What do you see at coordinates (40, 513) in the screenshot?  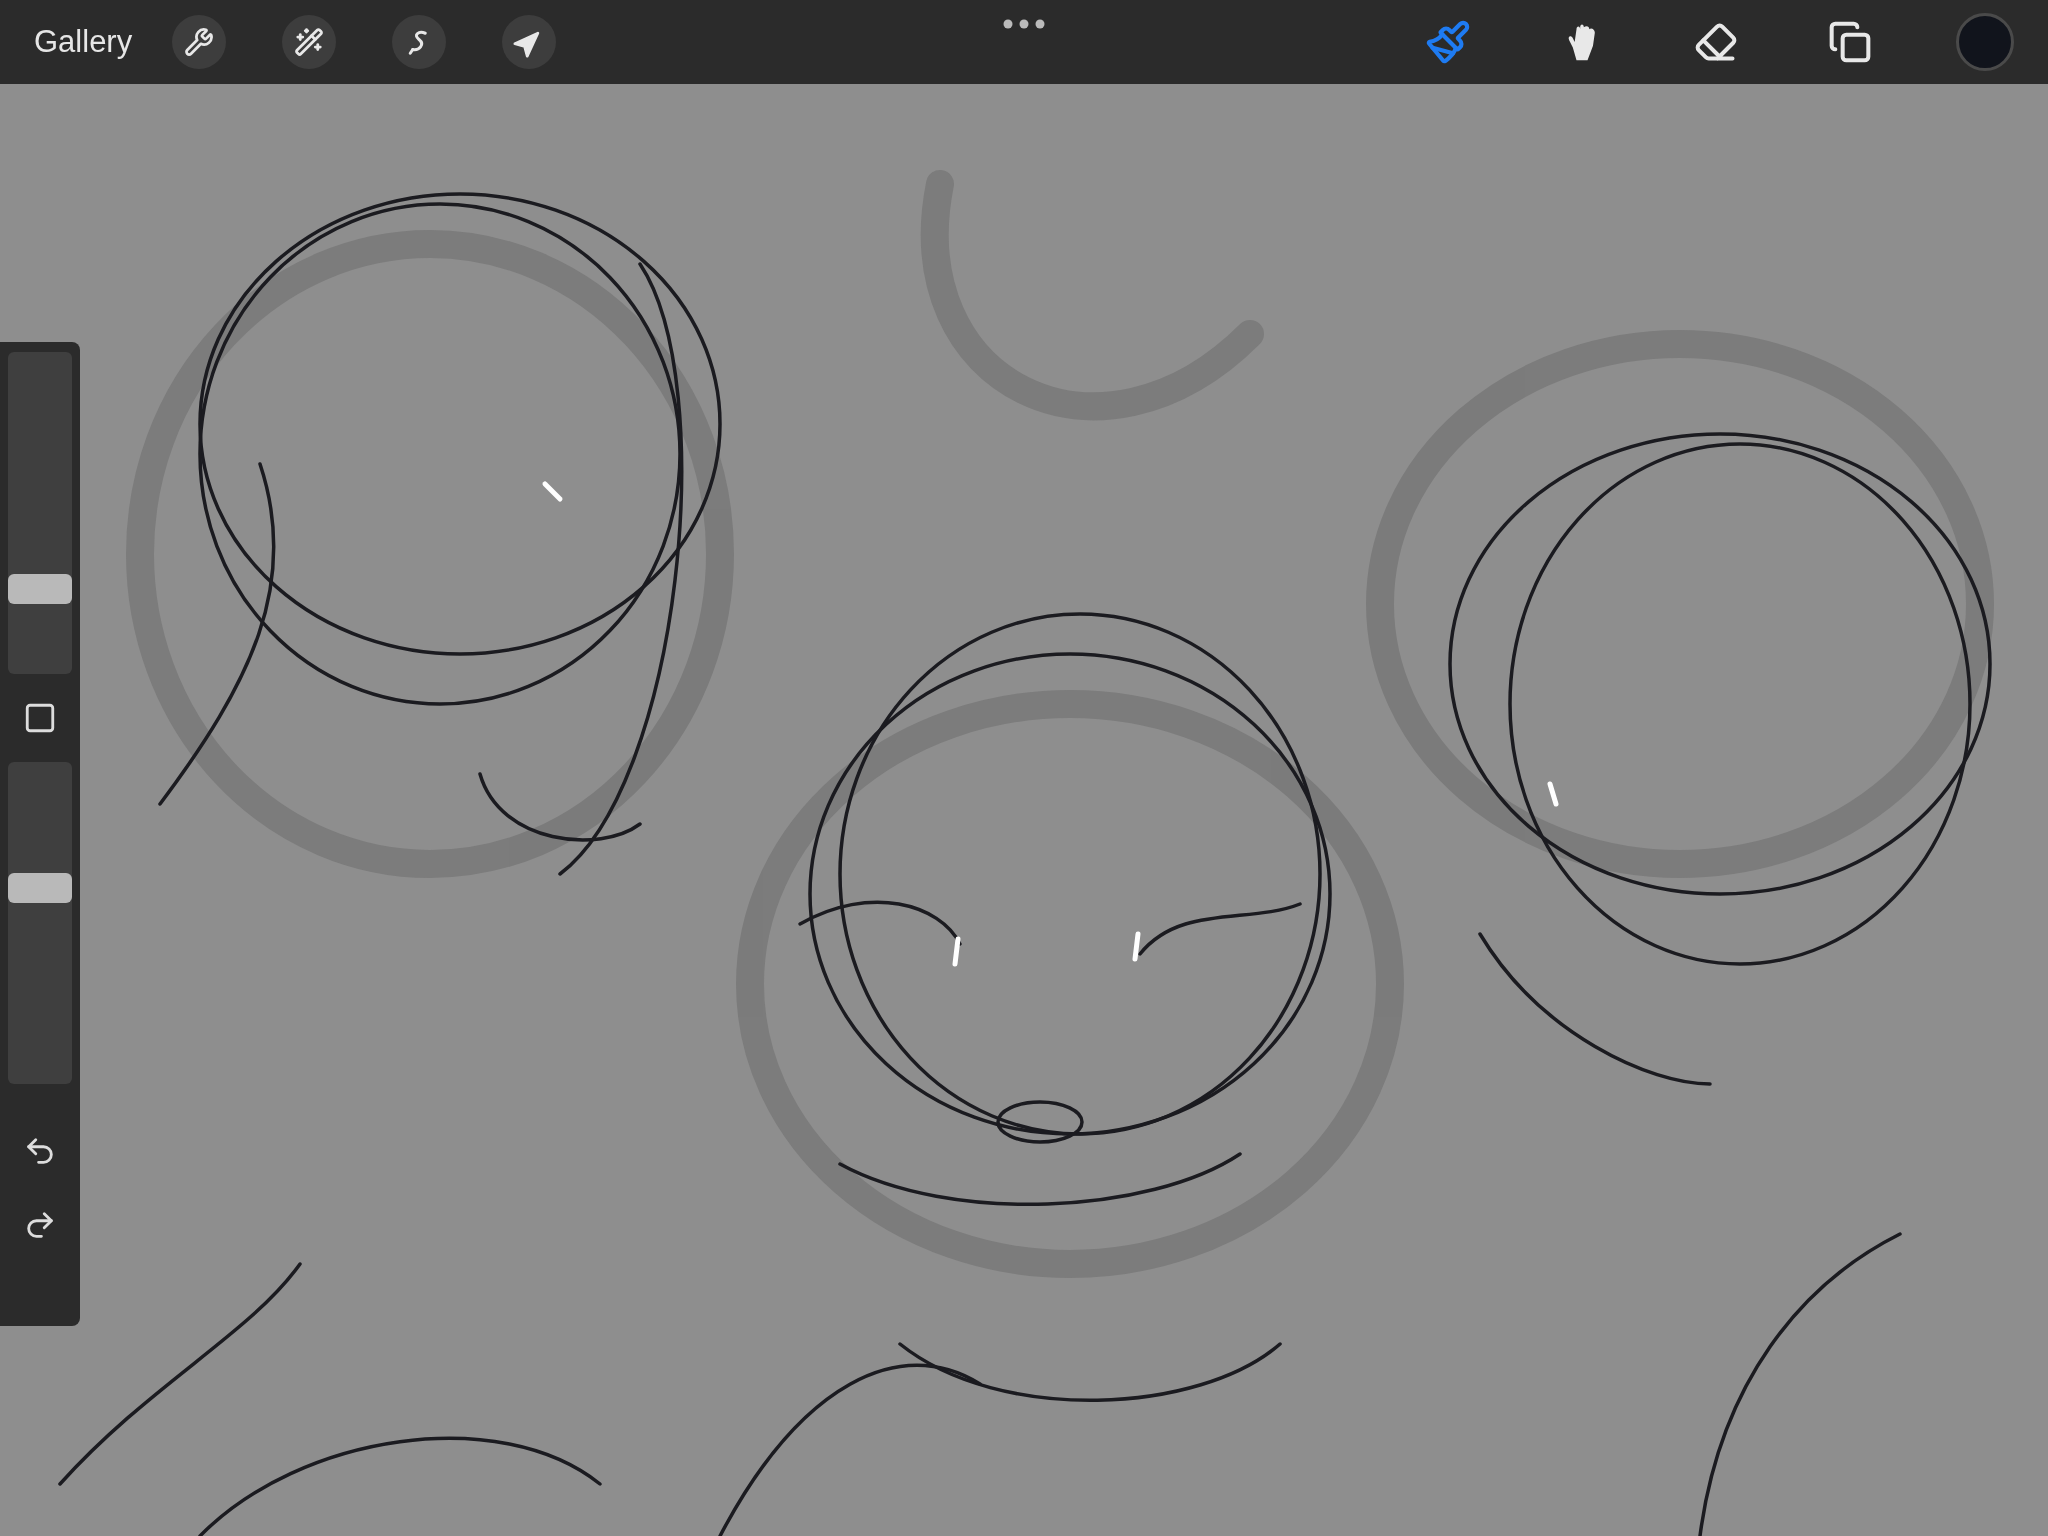 I see `brush-size-slider` at bounding box center [40, 513].